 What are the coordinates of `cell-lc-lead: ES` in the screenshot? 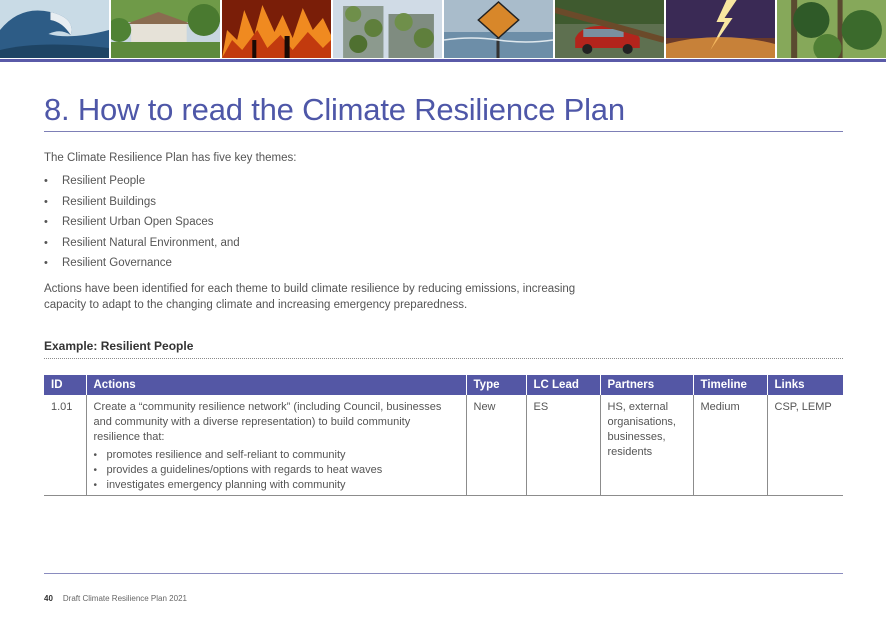 It's located at (562, 445).